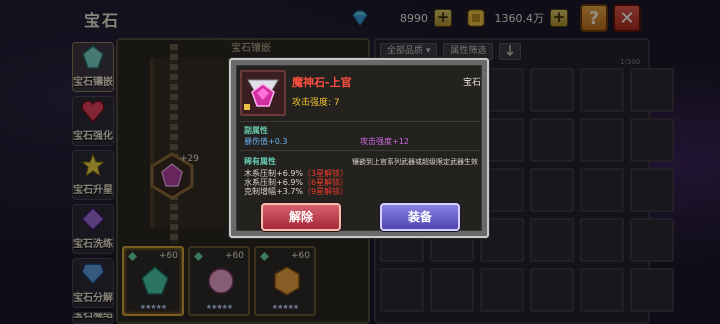  I want to click on sub-attr: 攻击强度+12, so click(384, 141).